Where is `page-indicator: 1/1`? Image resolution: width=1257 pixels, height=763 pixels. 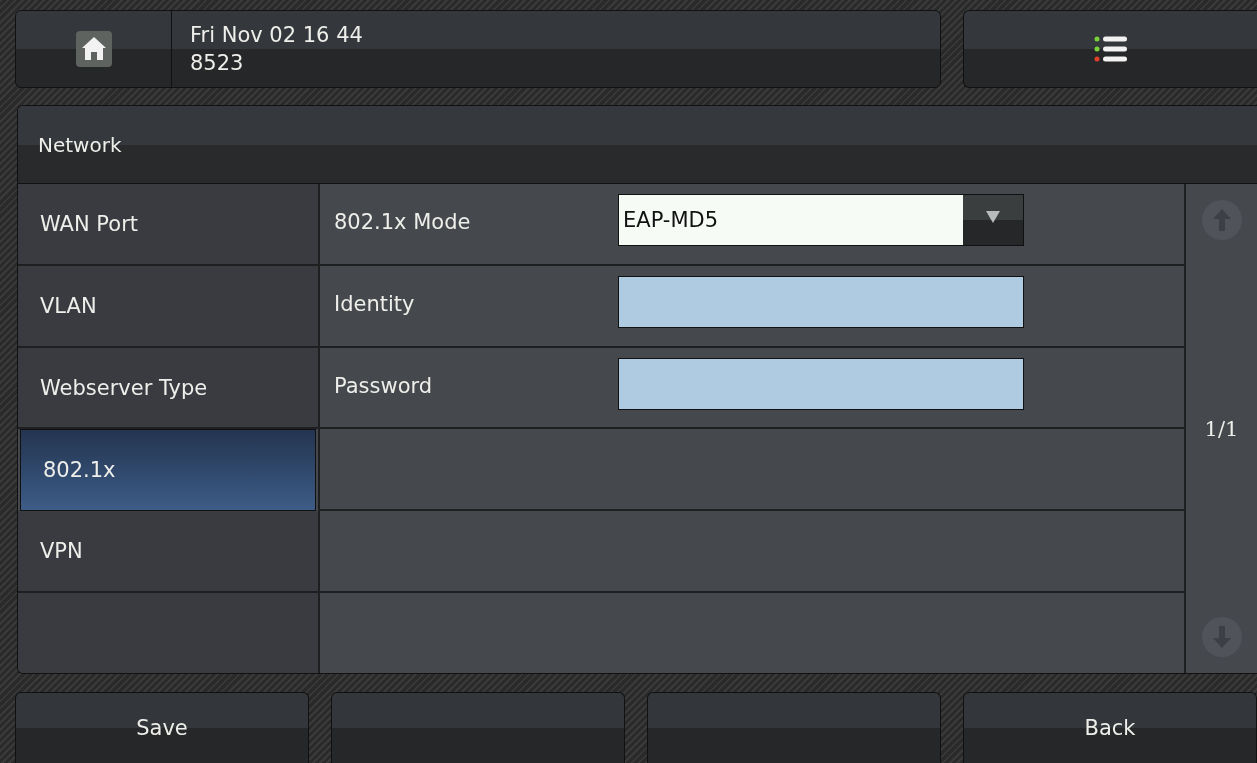
page-indicator: 1/1 is located at coordinates (1221, 428).